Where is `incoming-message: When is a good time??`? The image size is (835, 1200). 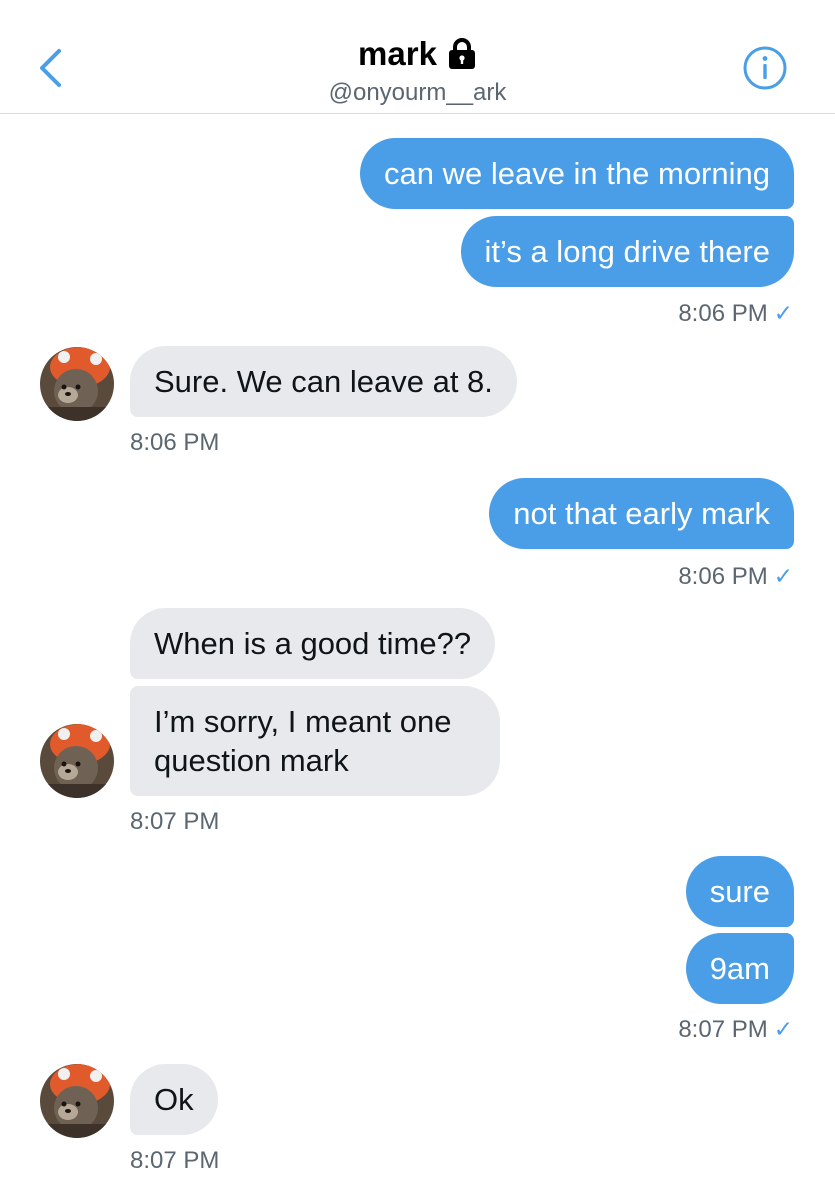 incoming-message: When is a good time?? is located at coordinates (313, 643).